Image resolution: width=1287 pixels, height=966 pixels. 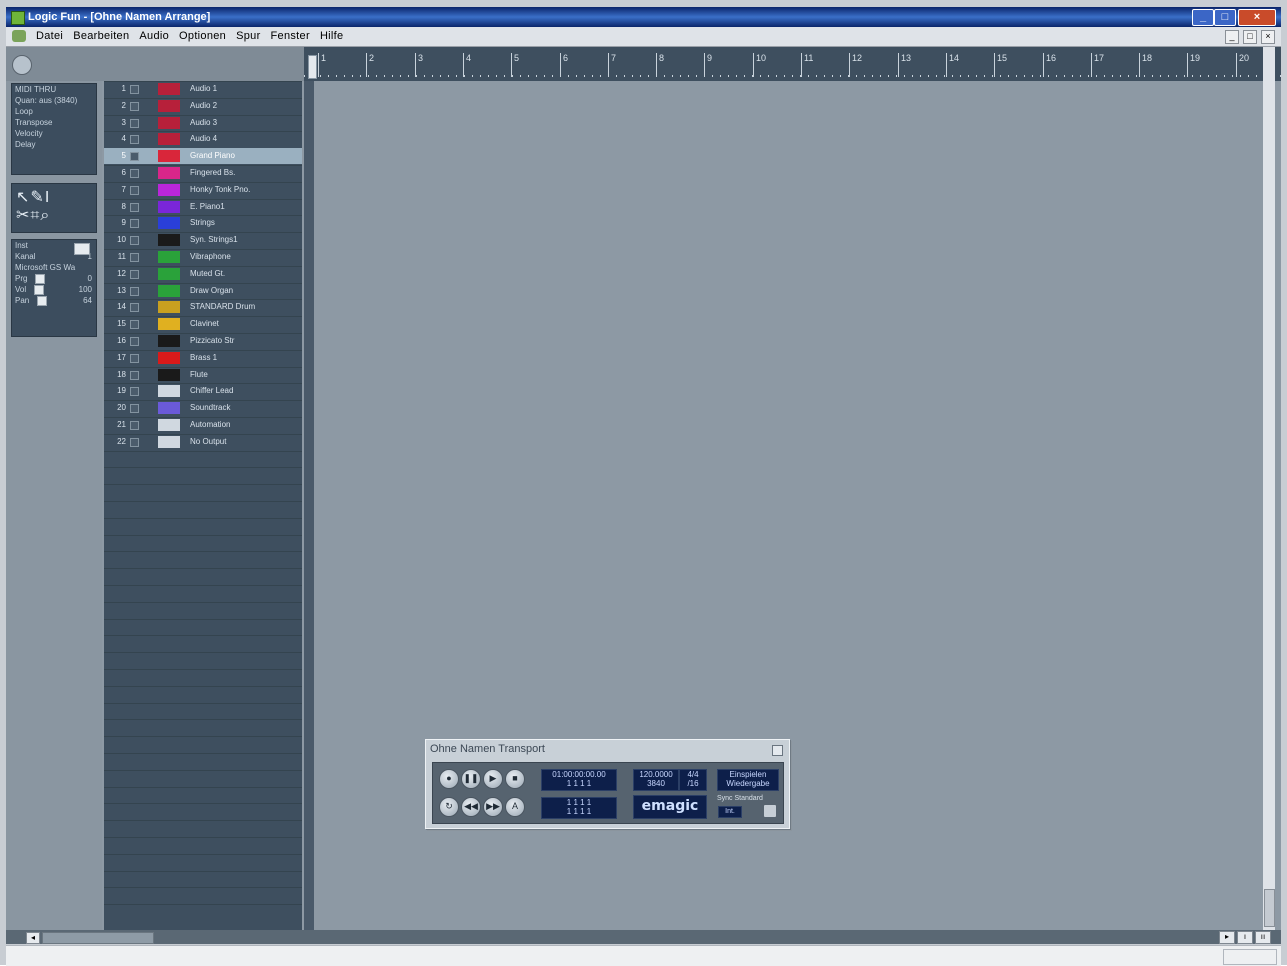 I want to click on rewind-button: ◀◀, so click(x=471, y=807).